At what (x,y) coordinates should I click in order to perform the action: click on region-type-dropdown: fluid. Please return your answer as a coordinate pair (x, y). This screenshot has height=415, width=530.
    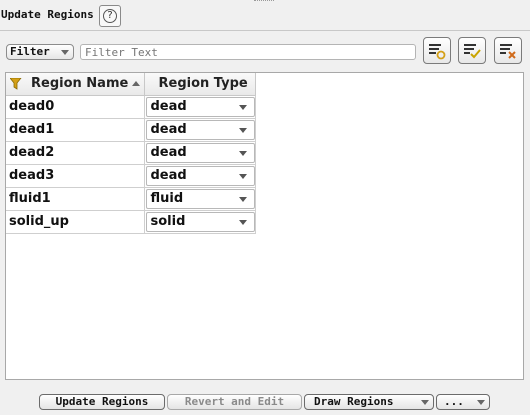
    Looking at the image, I should click on (200, 198).